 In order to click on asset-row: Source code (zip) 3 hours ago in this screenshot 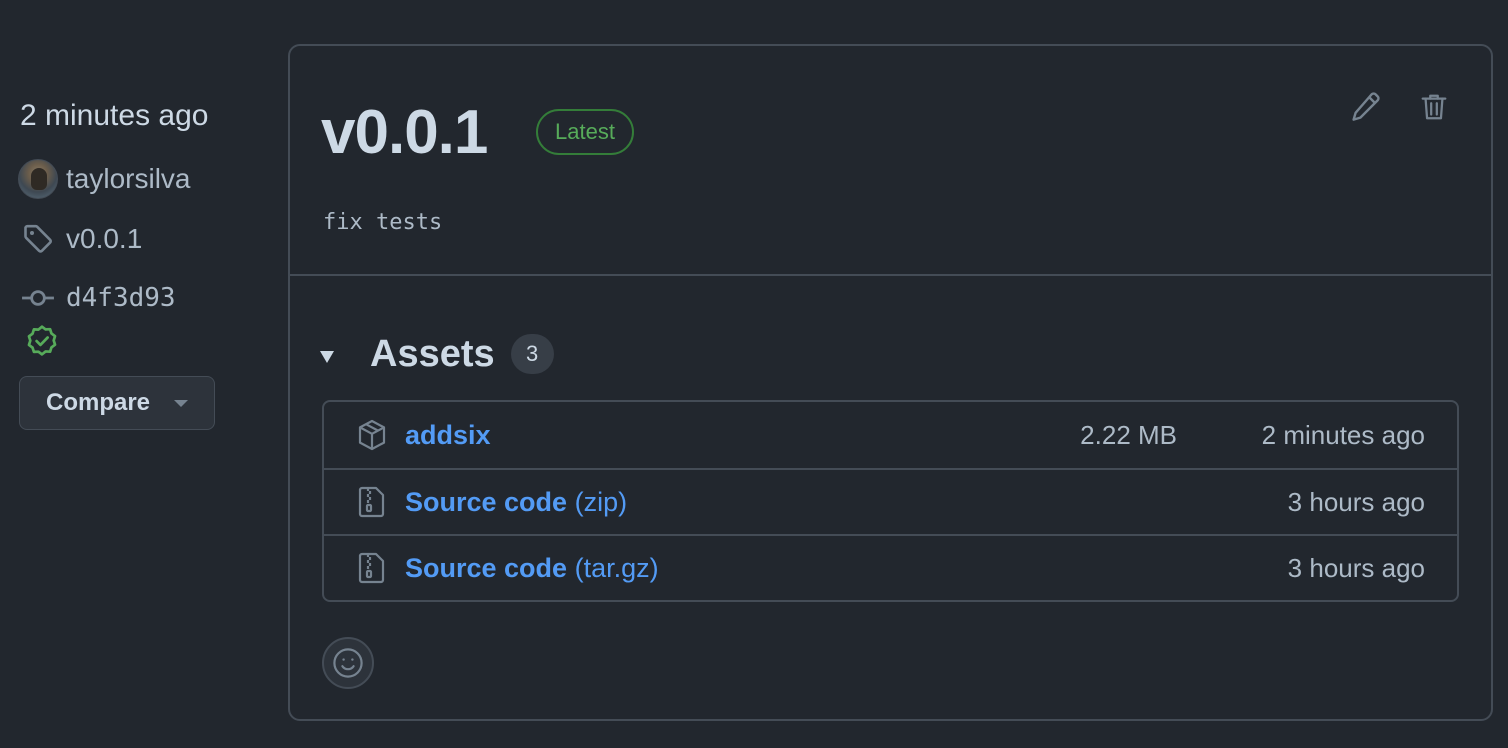, I will do `click(890, 501)`.